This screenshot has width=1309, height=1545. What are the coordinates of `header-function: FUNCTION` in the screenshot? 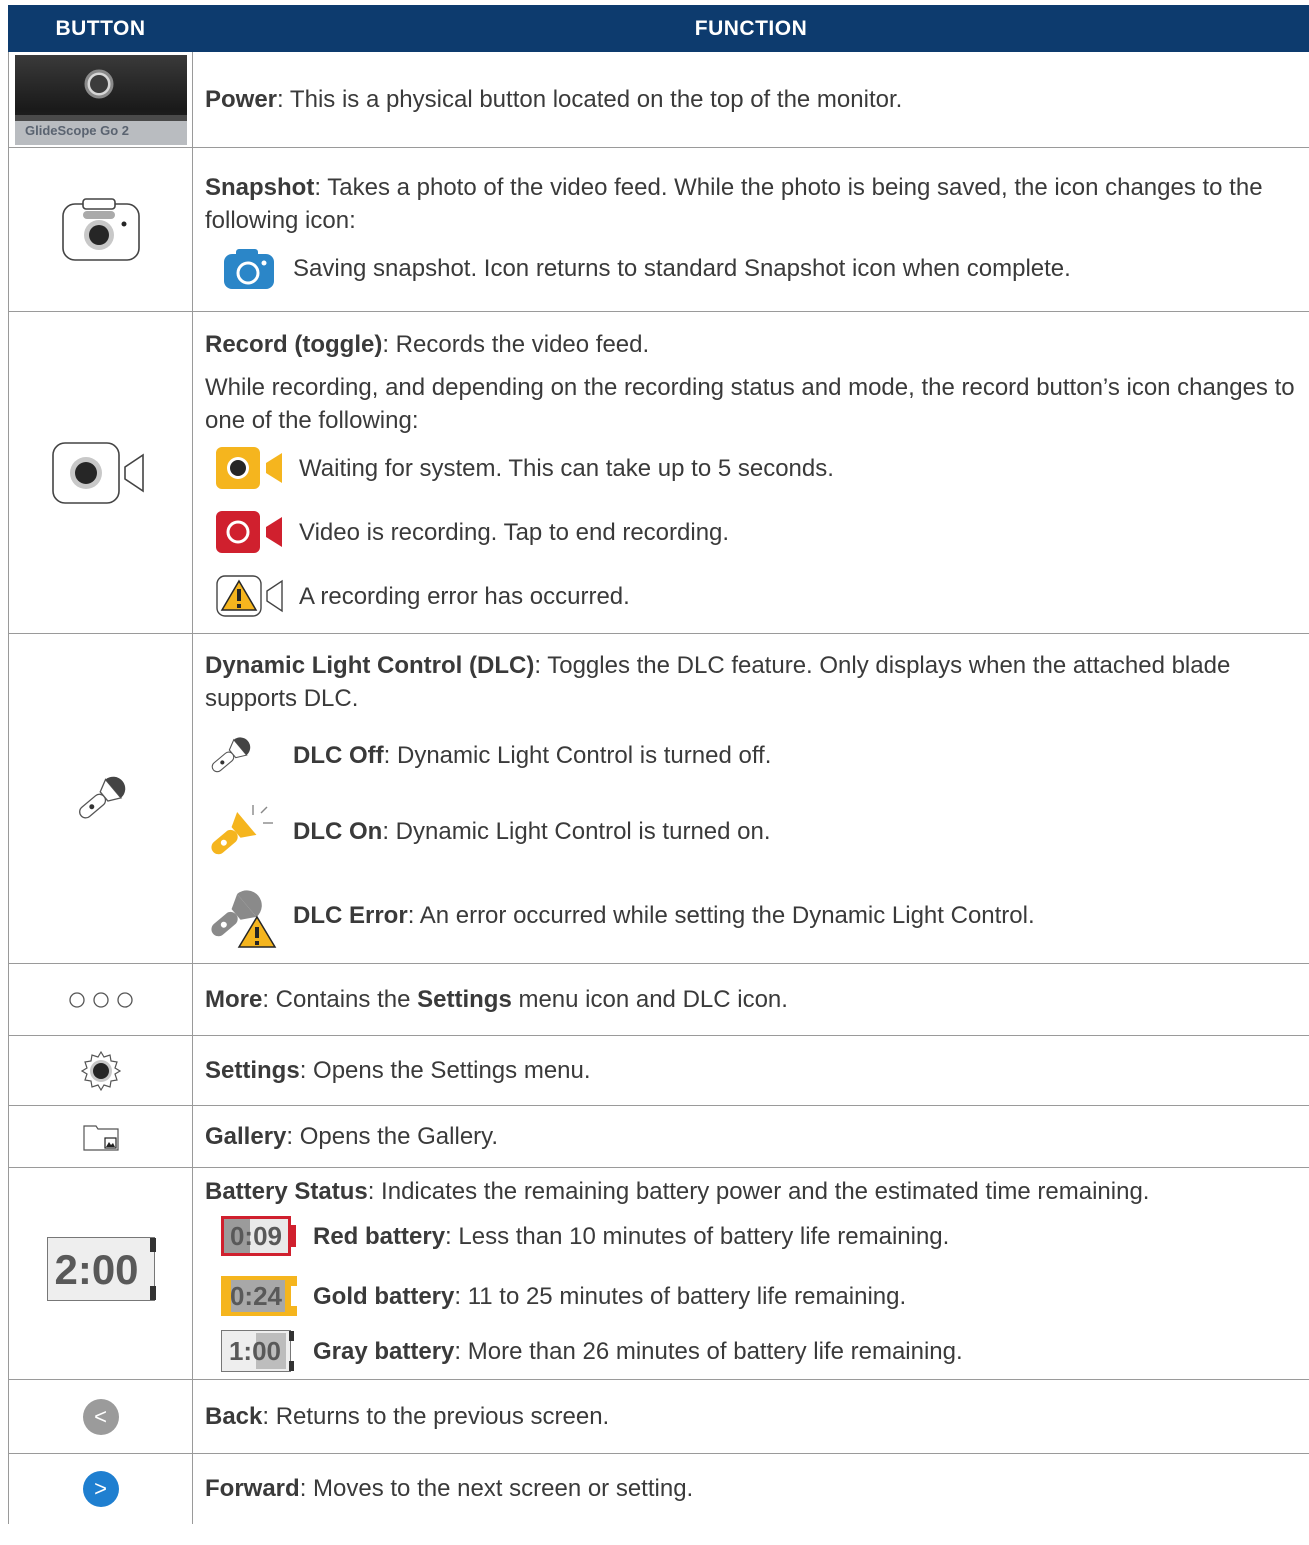 It's located at (750, 28).